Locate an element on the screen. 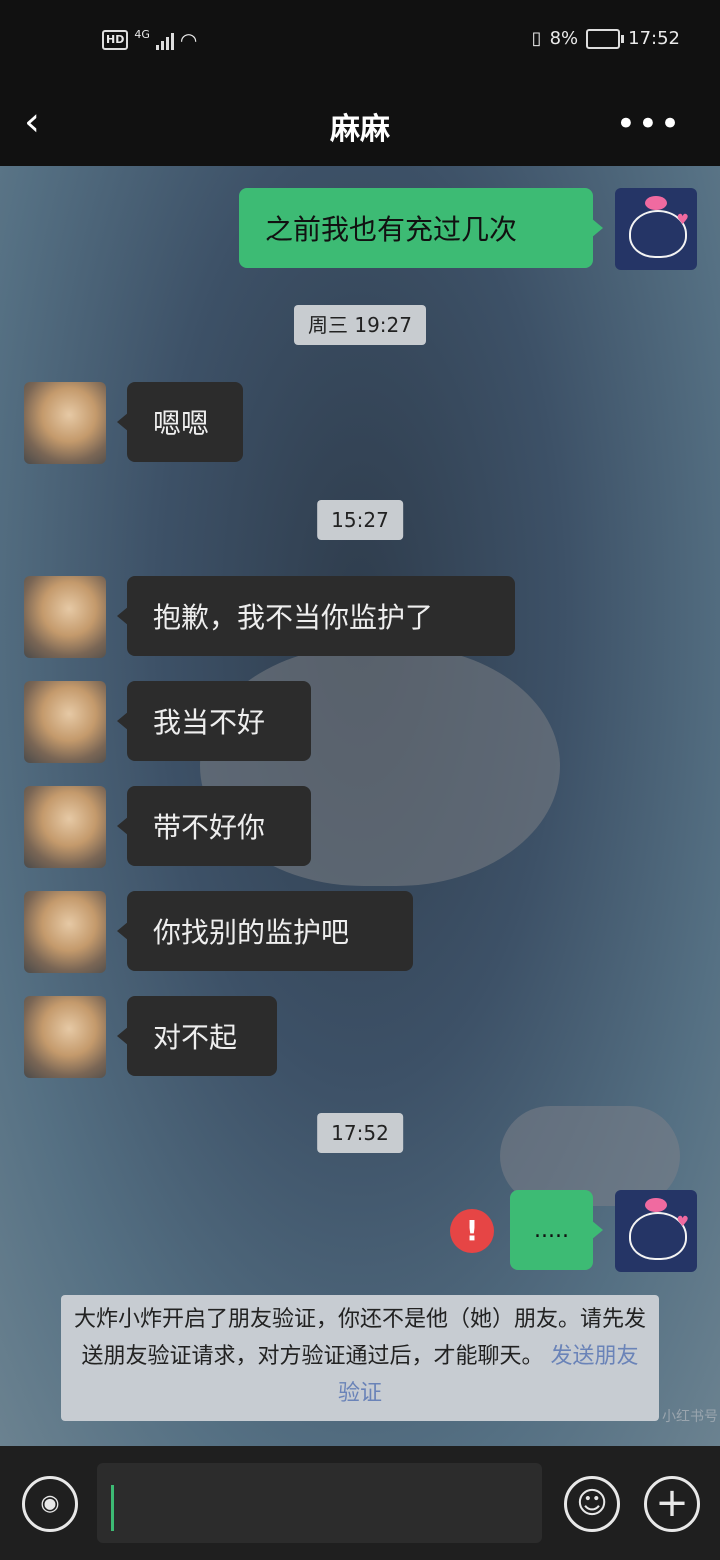 This screenshot has width=720, height=1560. status-time: 17:52 is located at coordinates (654, 38).